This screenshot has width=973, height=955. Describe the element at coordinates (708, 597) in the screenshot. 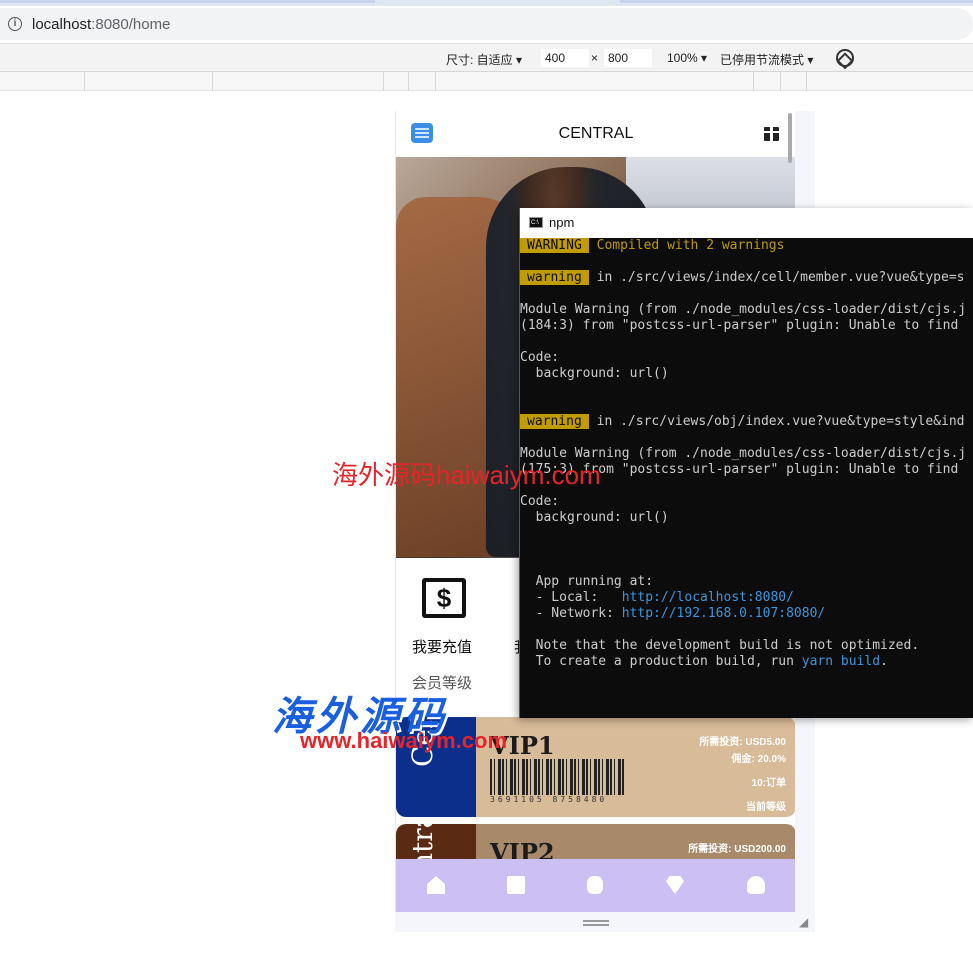

I see `local-url-link: http://localhost:8080/` at that location.